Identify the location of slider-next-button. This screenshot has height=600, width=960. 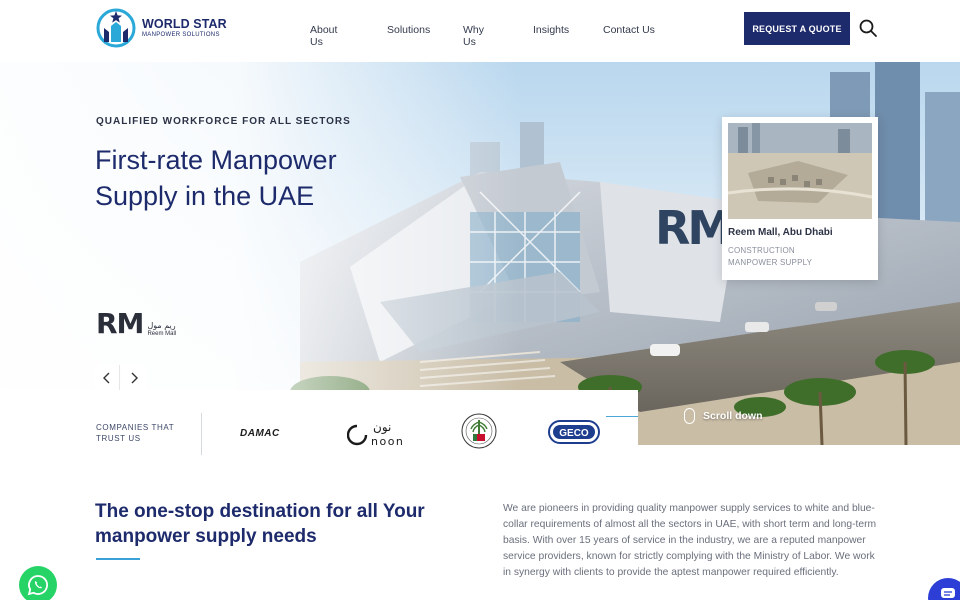
(133, 377).